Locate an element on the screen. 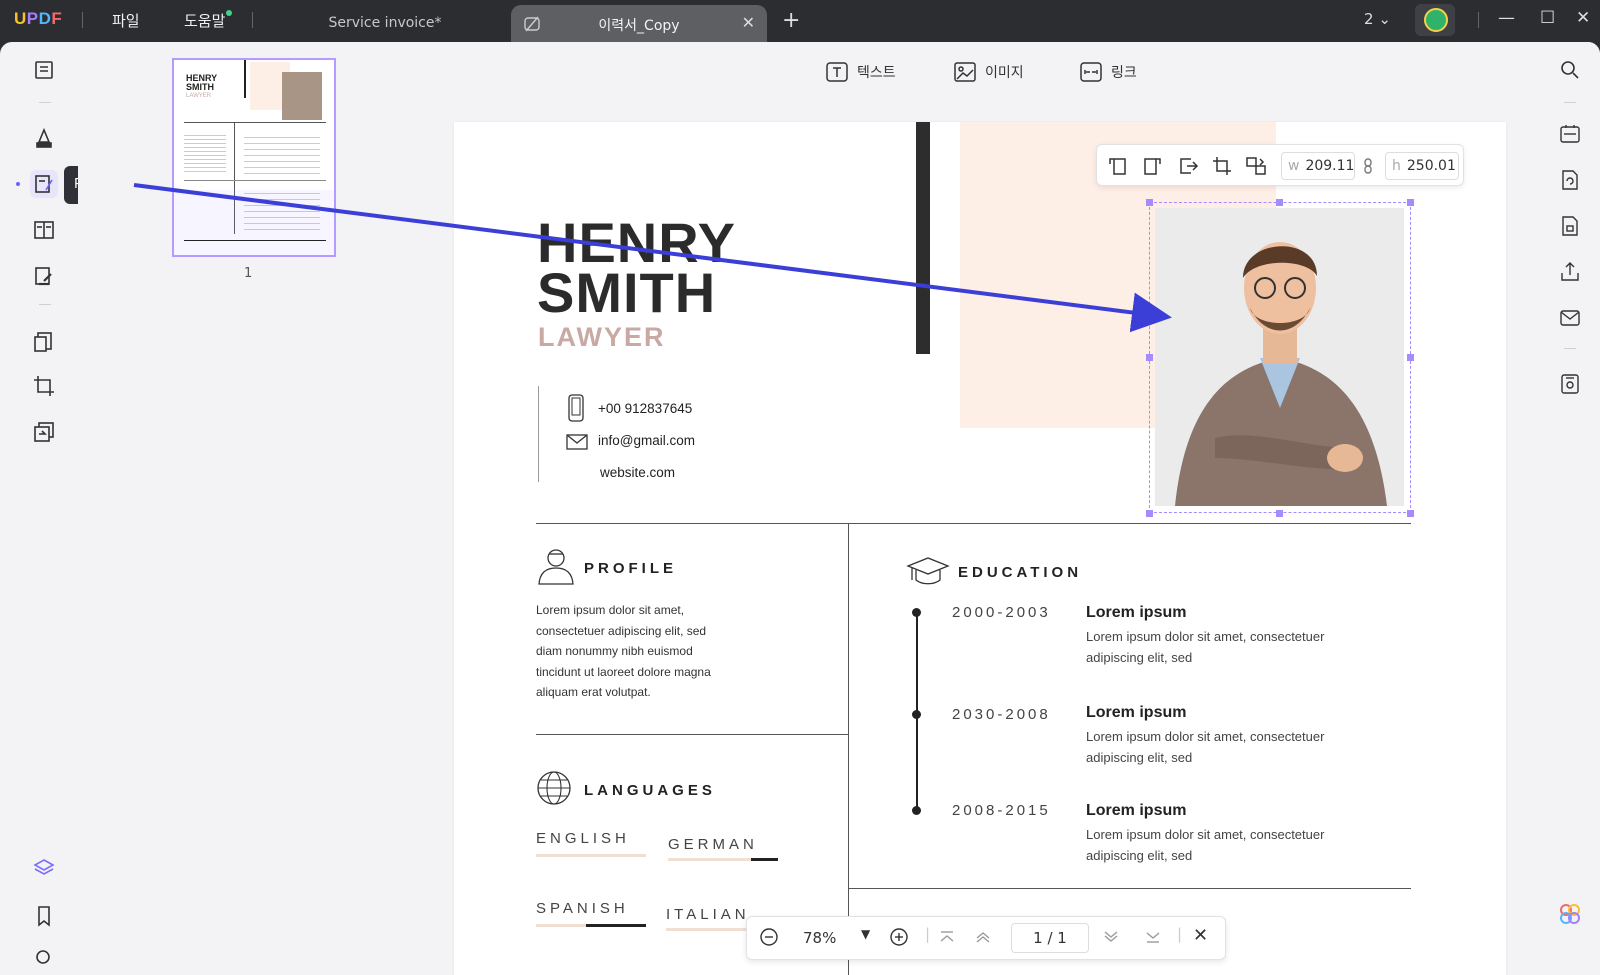  organize-icon is located at coordinates (44, 230).